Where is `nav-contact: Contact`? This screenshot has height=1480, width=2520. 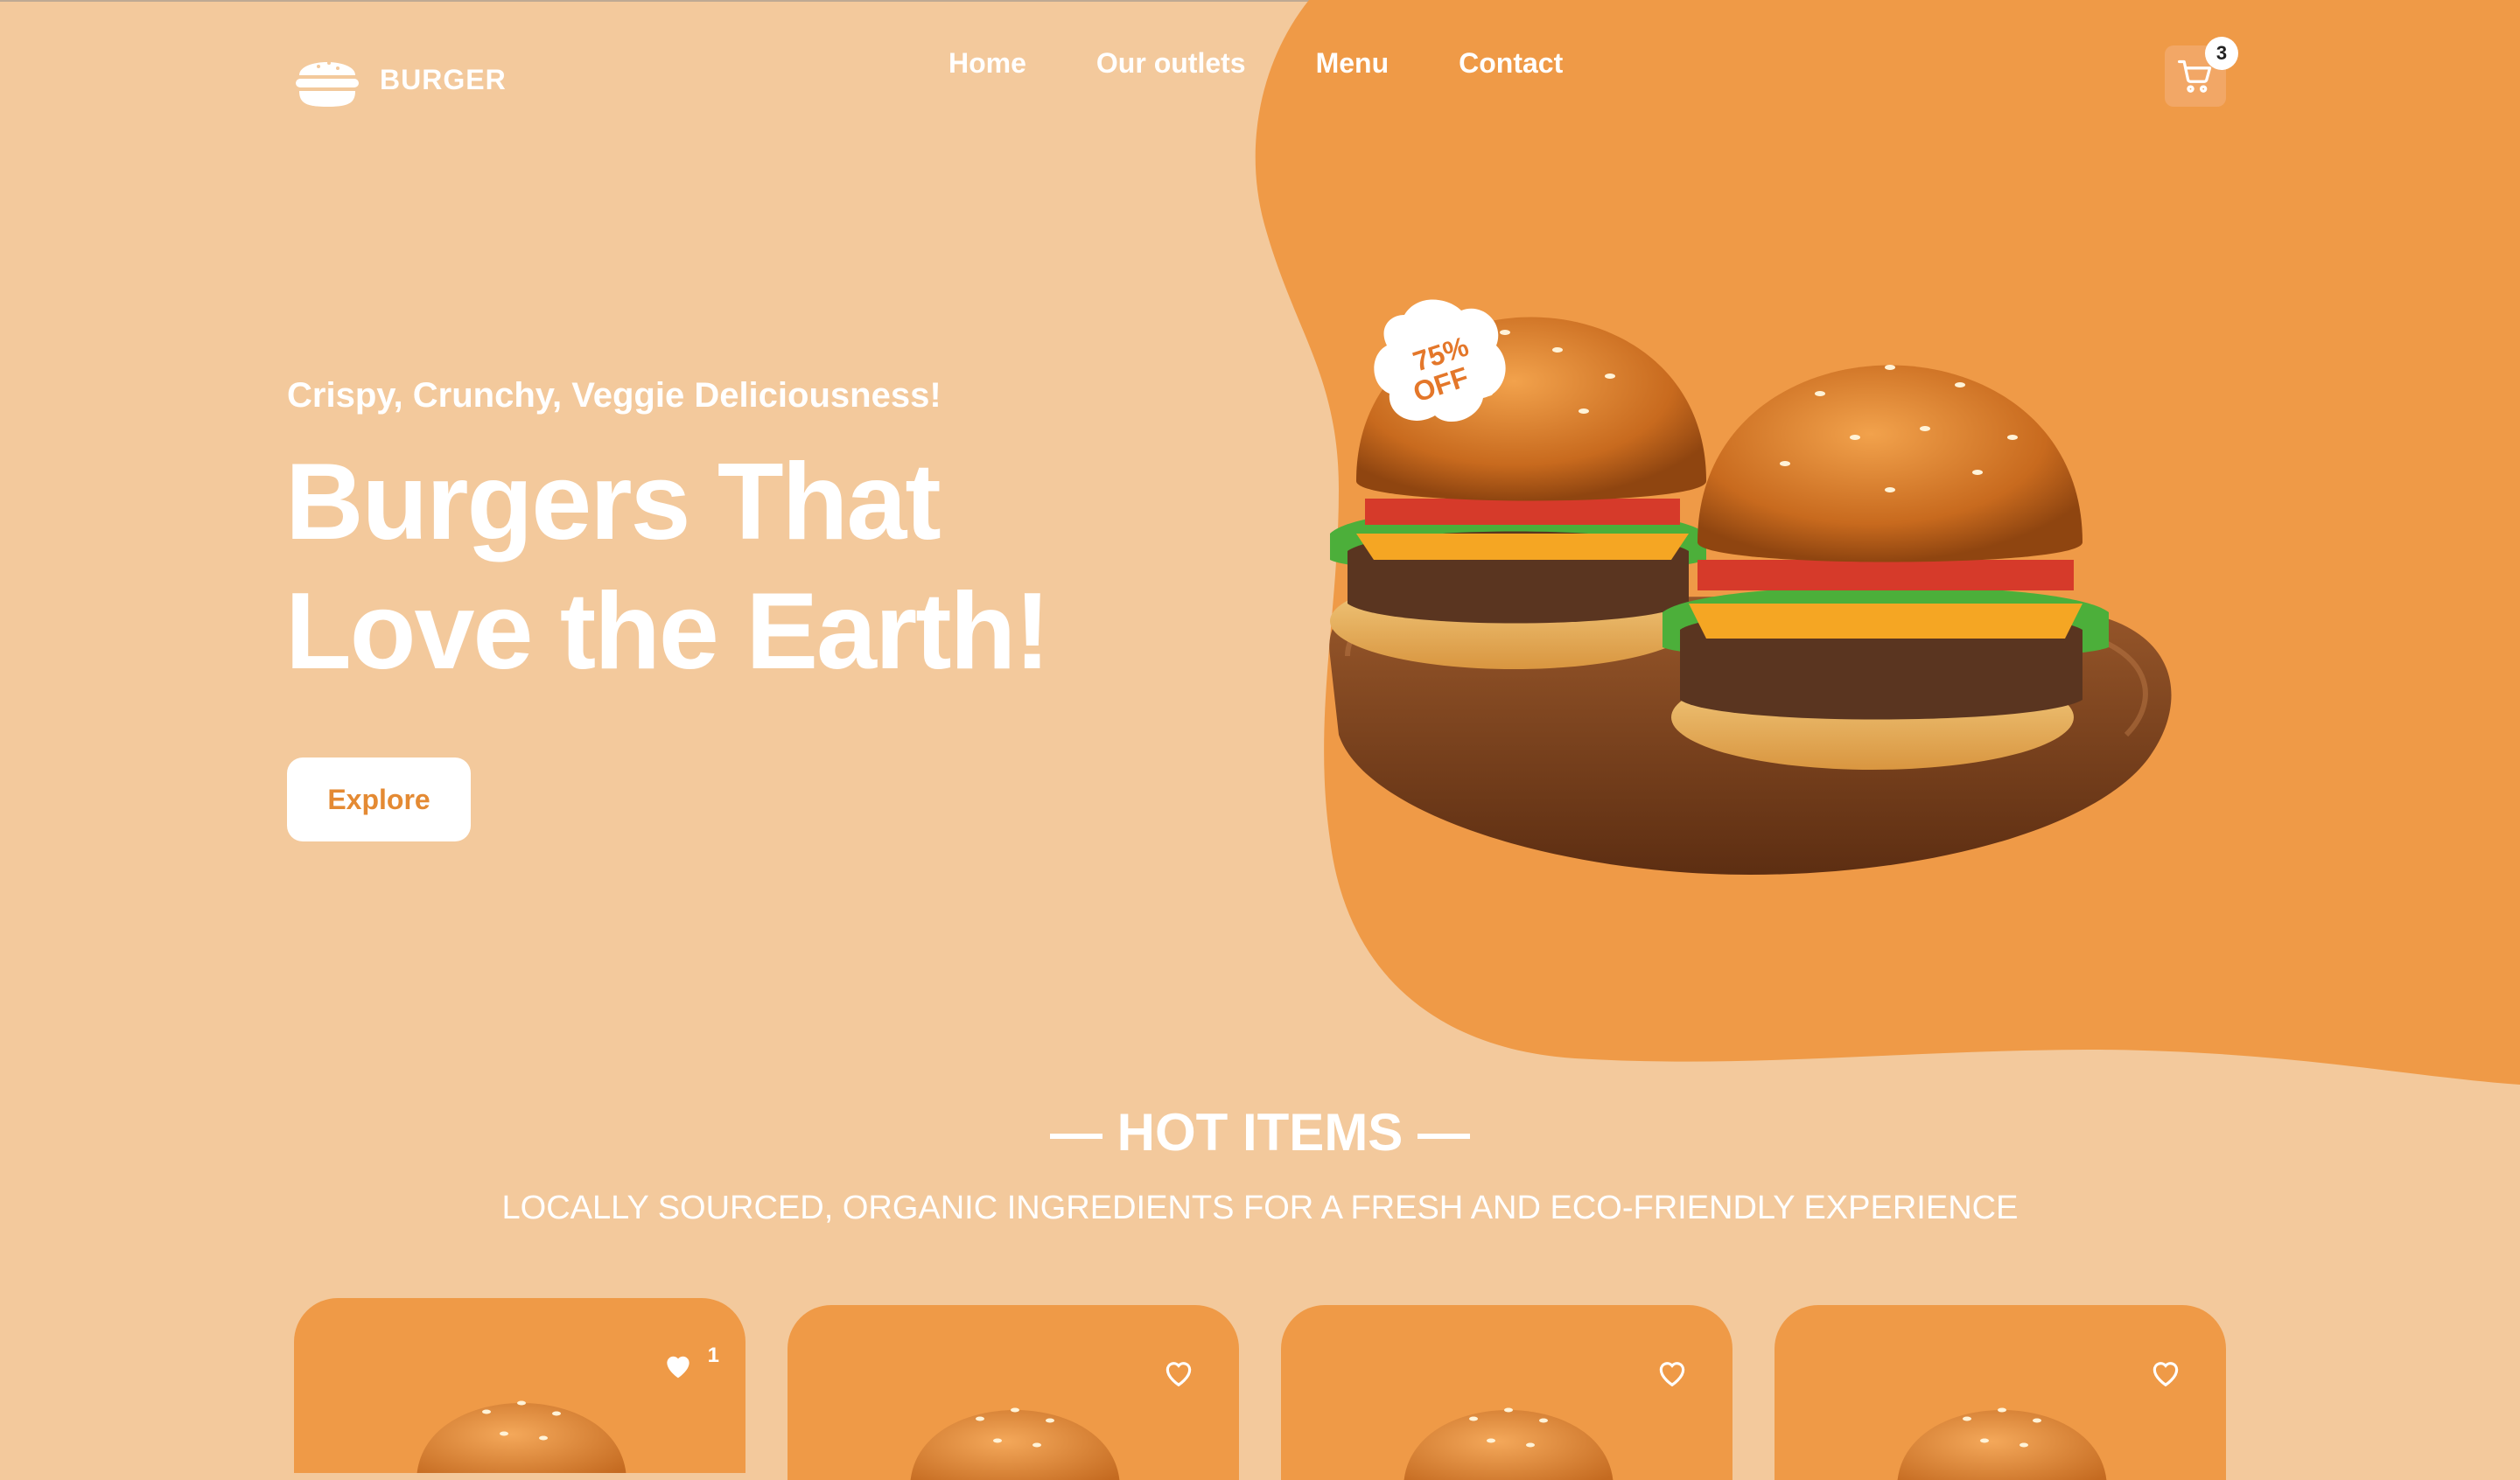
nav-contact: Contact is located at coordinates (1511, 64).